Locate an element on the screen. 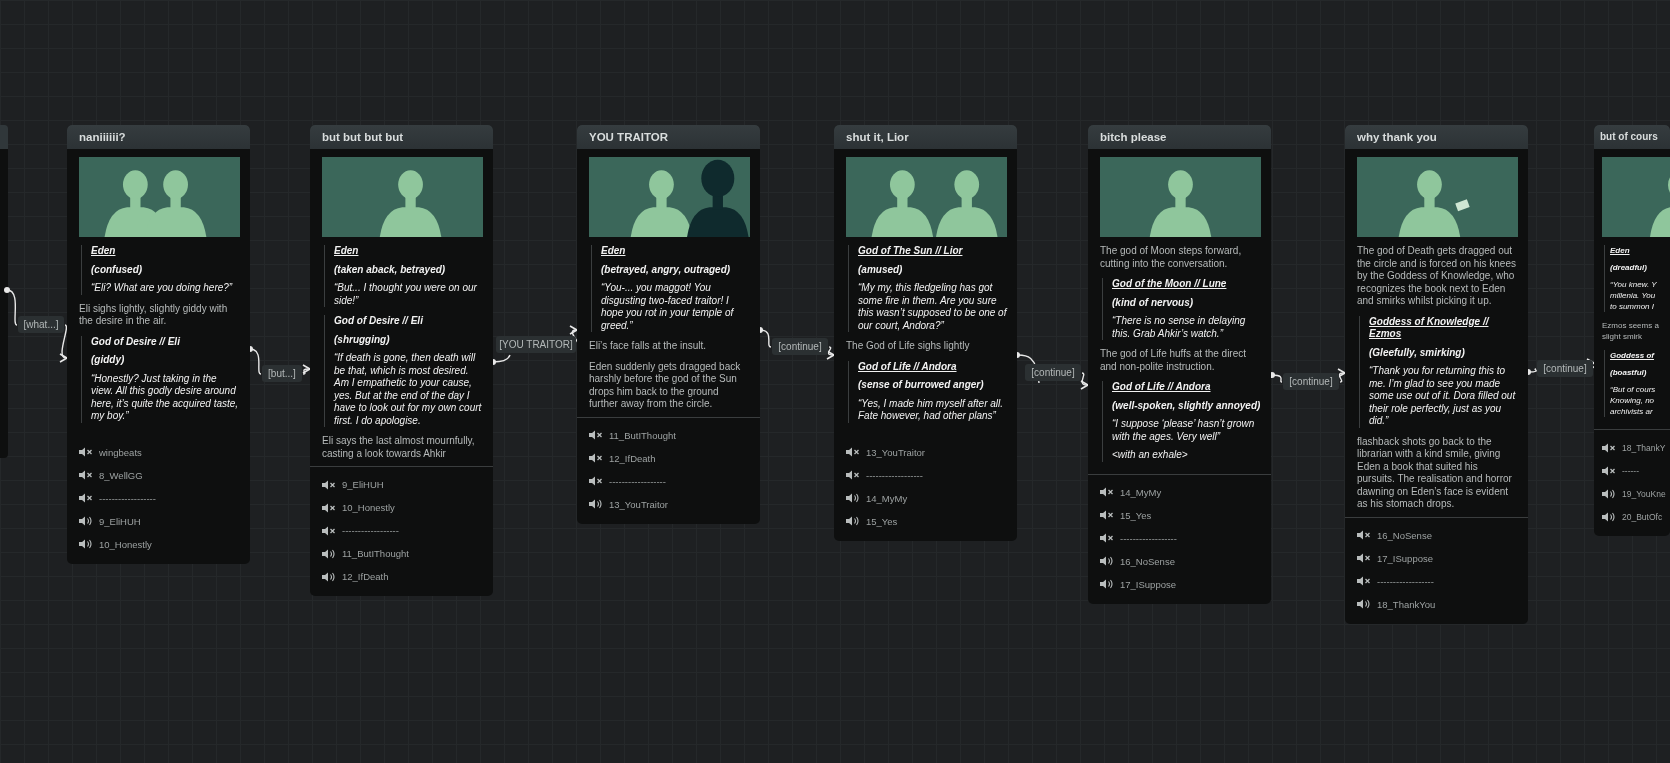  narration-text: The god of Death gets dragged out the circle and is forced on his knees by the Goddess of Knowledge, who recognizes the book next to Eden and smirks whilst picking it up. is located at coordinates (1437, 276).